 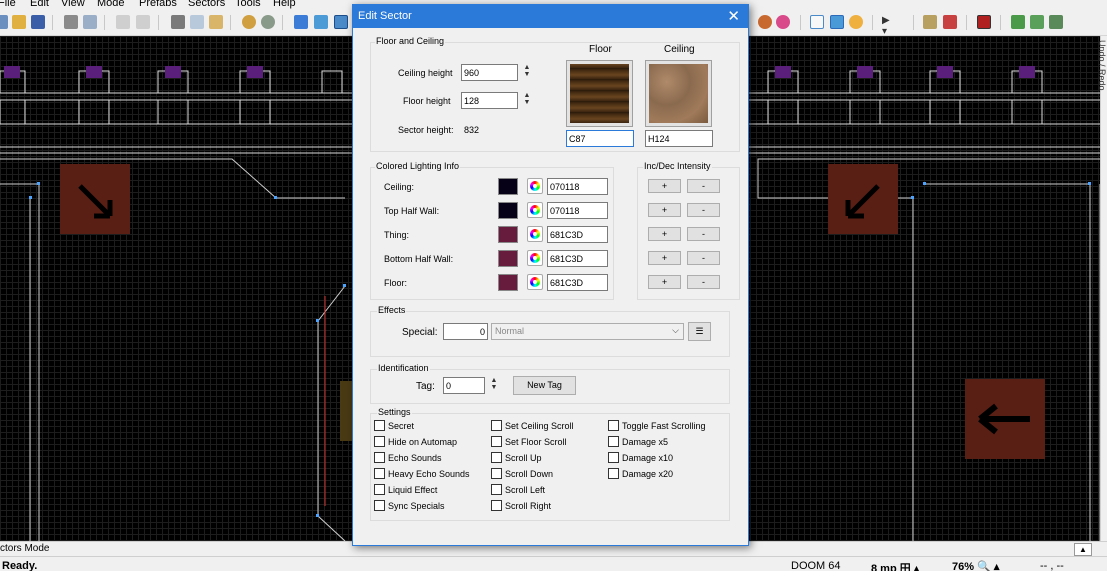 What do you see at coordinates (301, 22) in the screenshot?
I see `vertices-mode-icon` at bounding box center [301, 22].